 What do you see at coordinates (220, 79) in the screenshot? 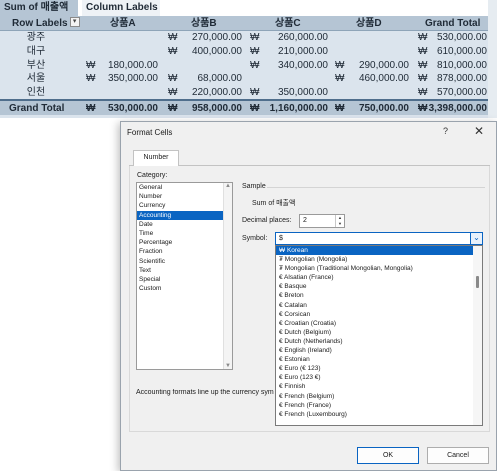
I see `pivot-value-b: 68,000.00` at bounding box center [220, 79].